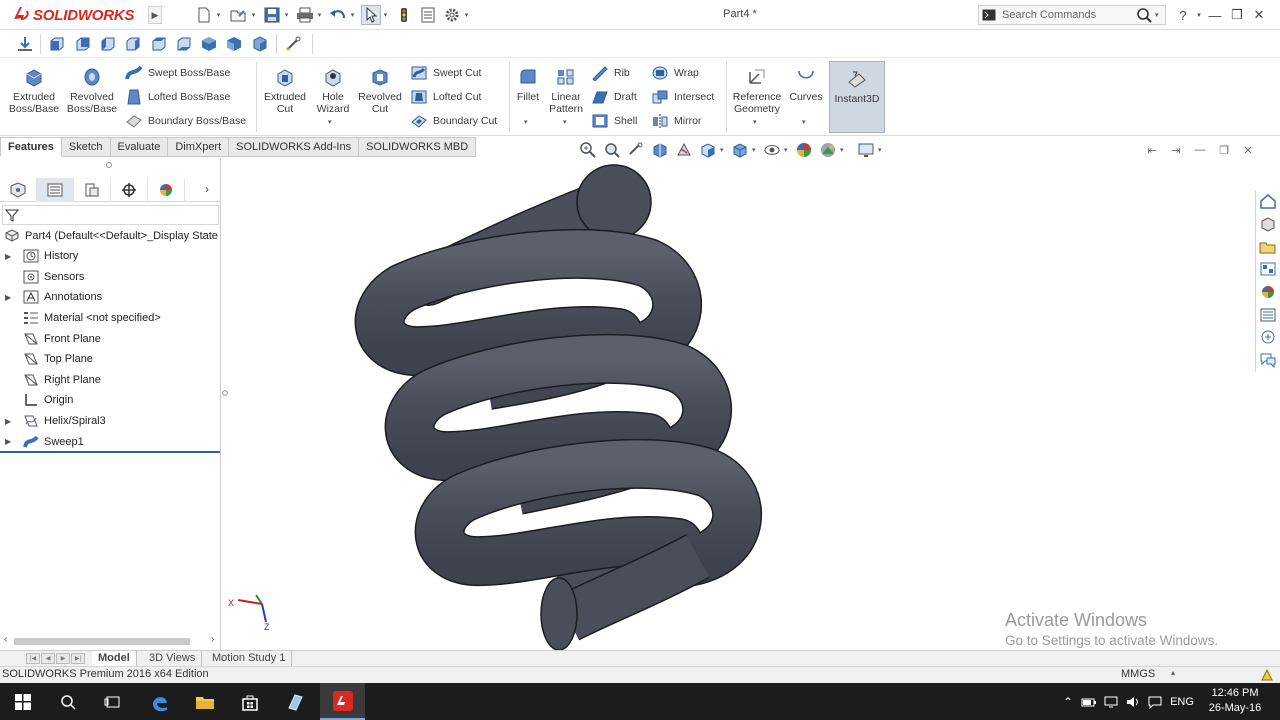 The width and height of the screenshot is (1280, 720). What do you see at coordinates (204, 701) in the screenshot?
I see `file-explorer-taskbar-icon` at bounding box center [204, 701].